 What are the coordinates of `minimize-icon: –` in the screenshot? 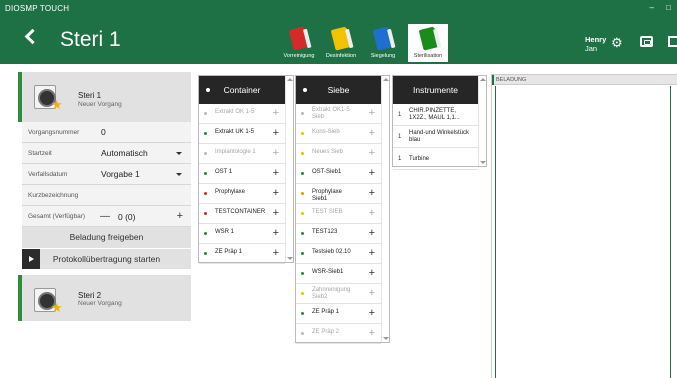 It's located at (651, 7).